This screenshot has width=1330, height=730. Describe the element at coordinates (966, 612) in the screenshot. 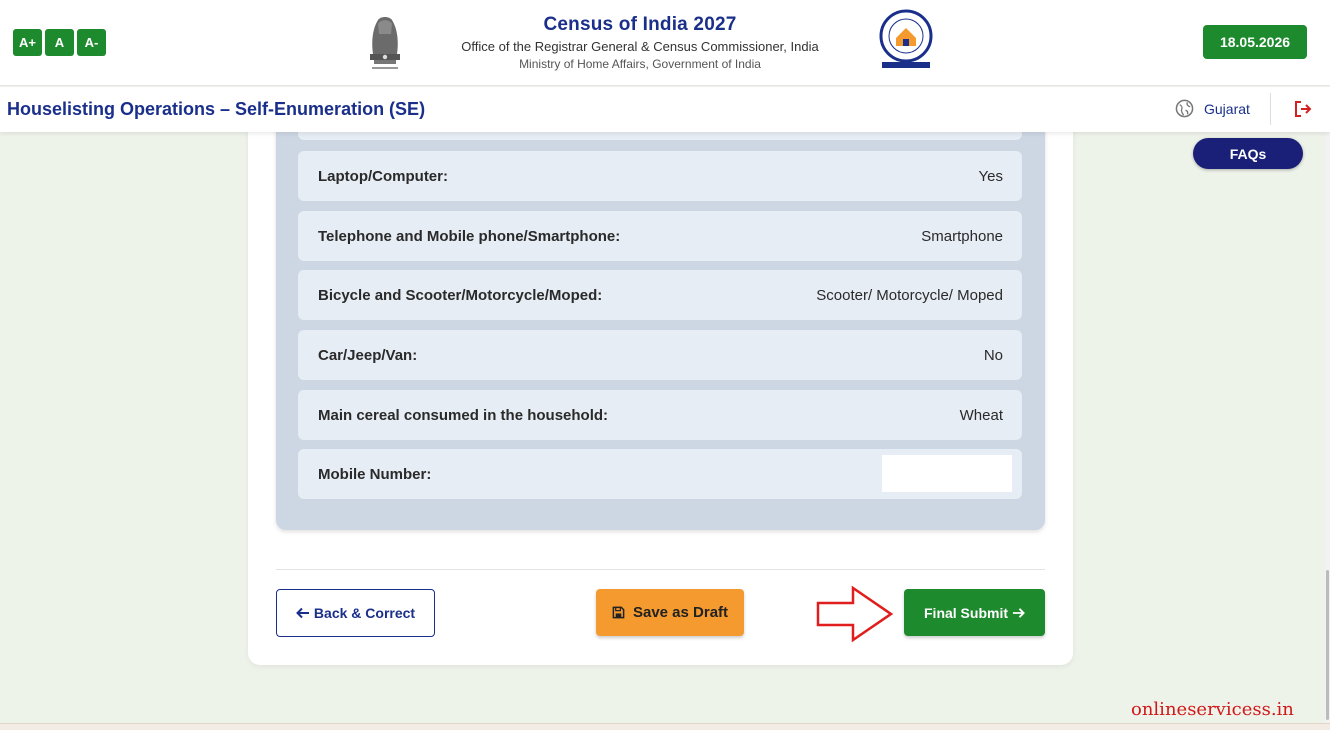

I see `final-label: Final Submit` at that location.